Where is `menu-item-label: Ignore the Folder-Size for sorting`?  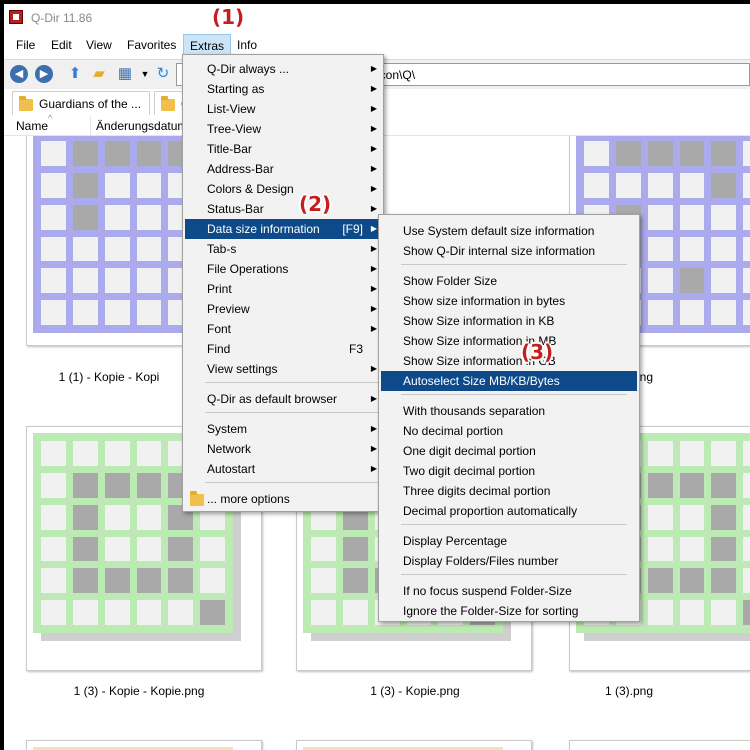 menu-item-label: Ignore the Folder-Size for sorting is located at coordinates (491, 611).